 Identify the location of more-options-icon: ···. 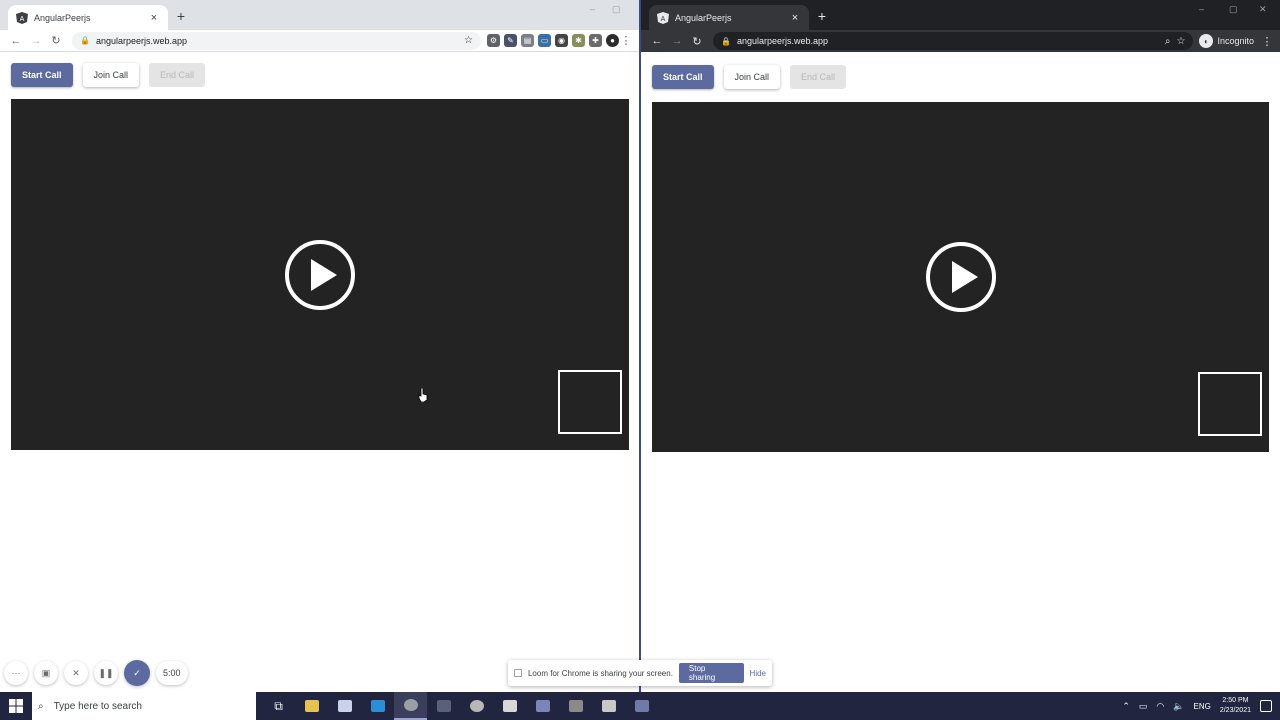
(16, 673).